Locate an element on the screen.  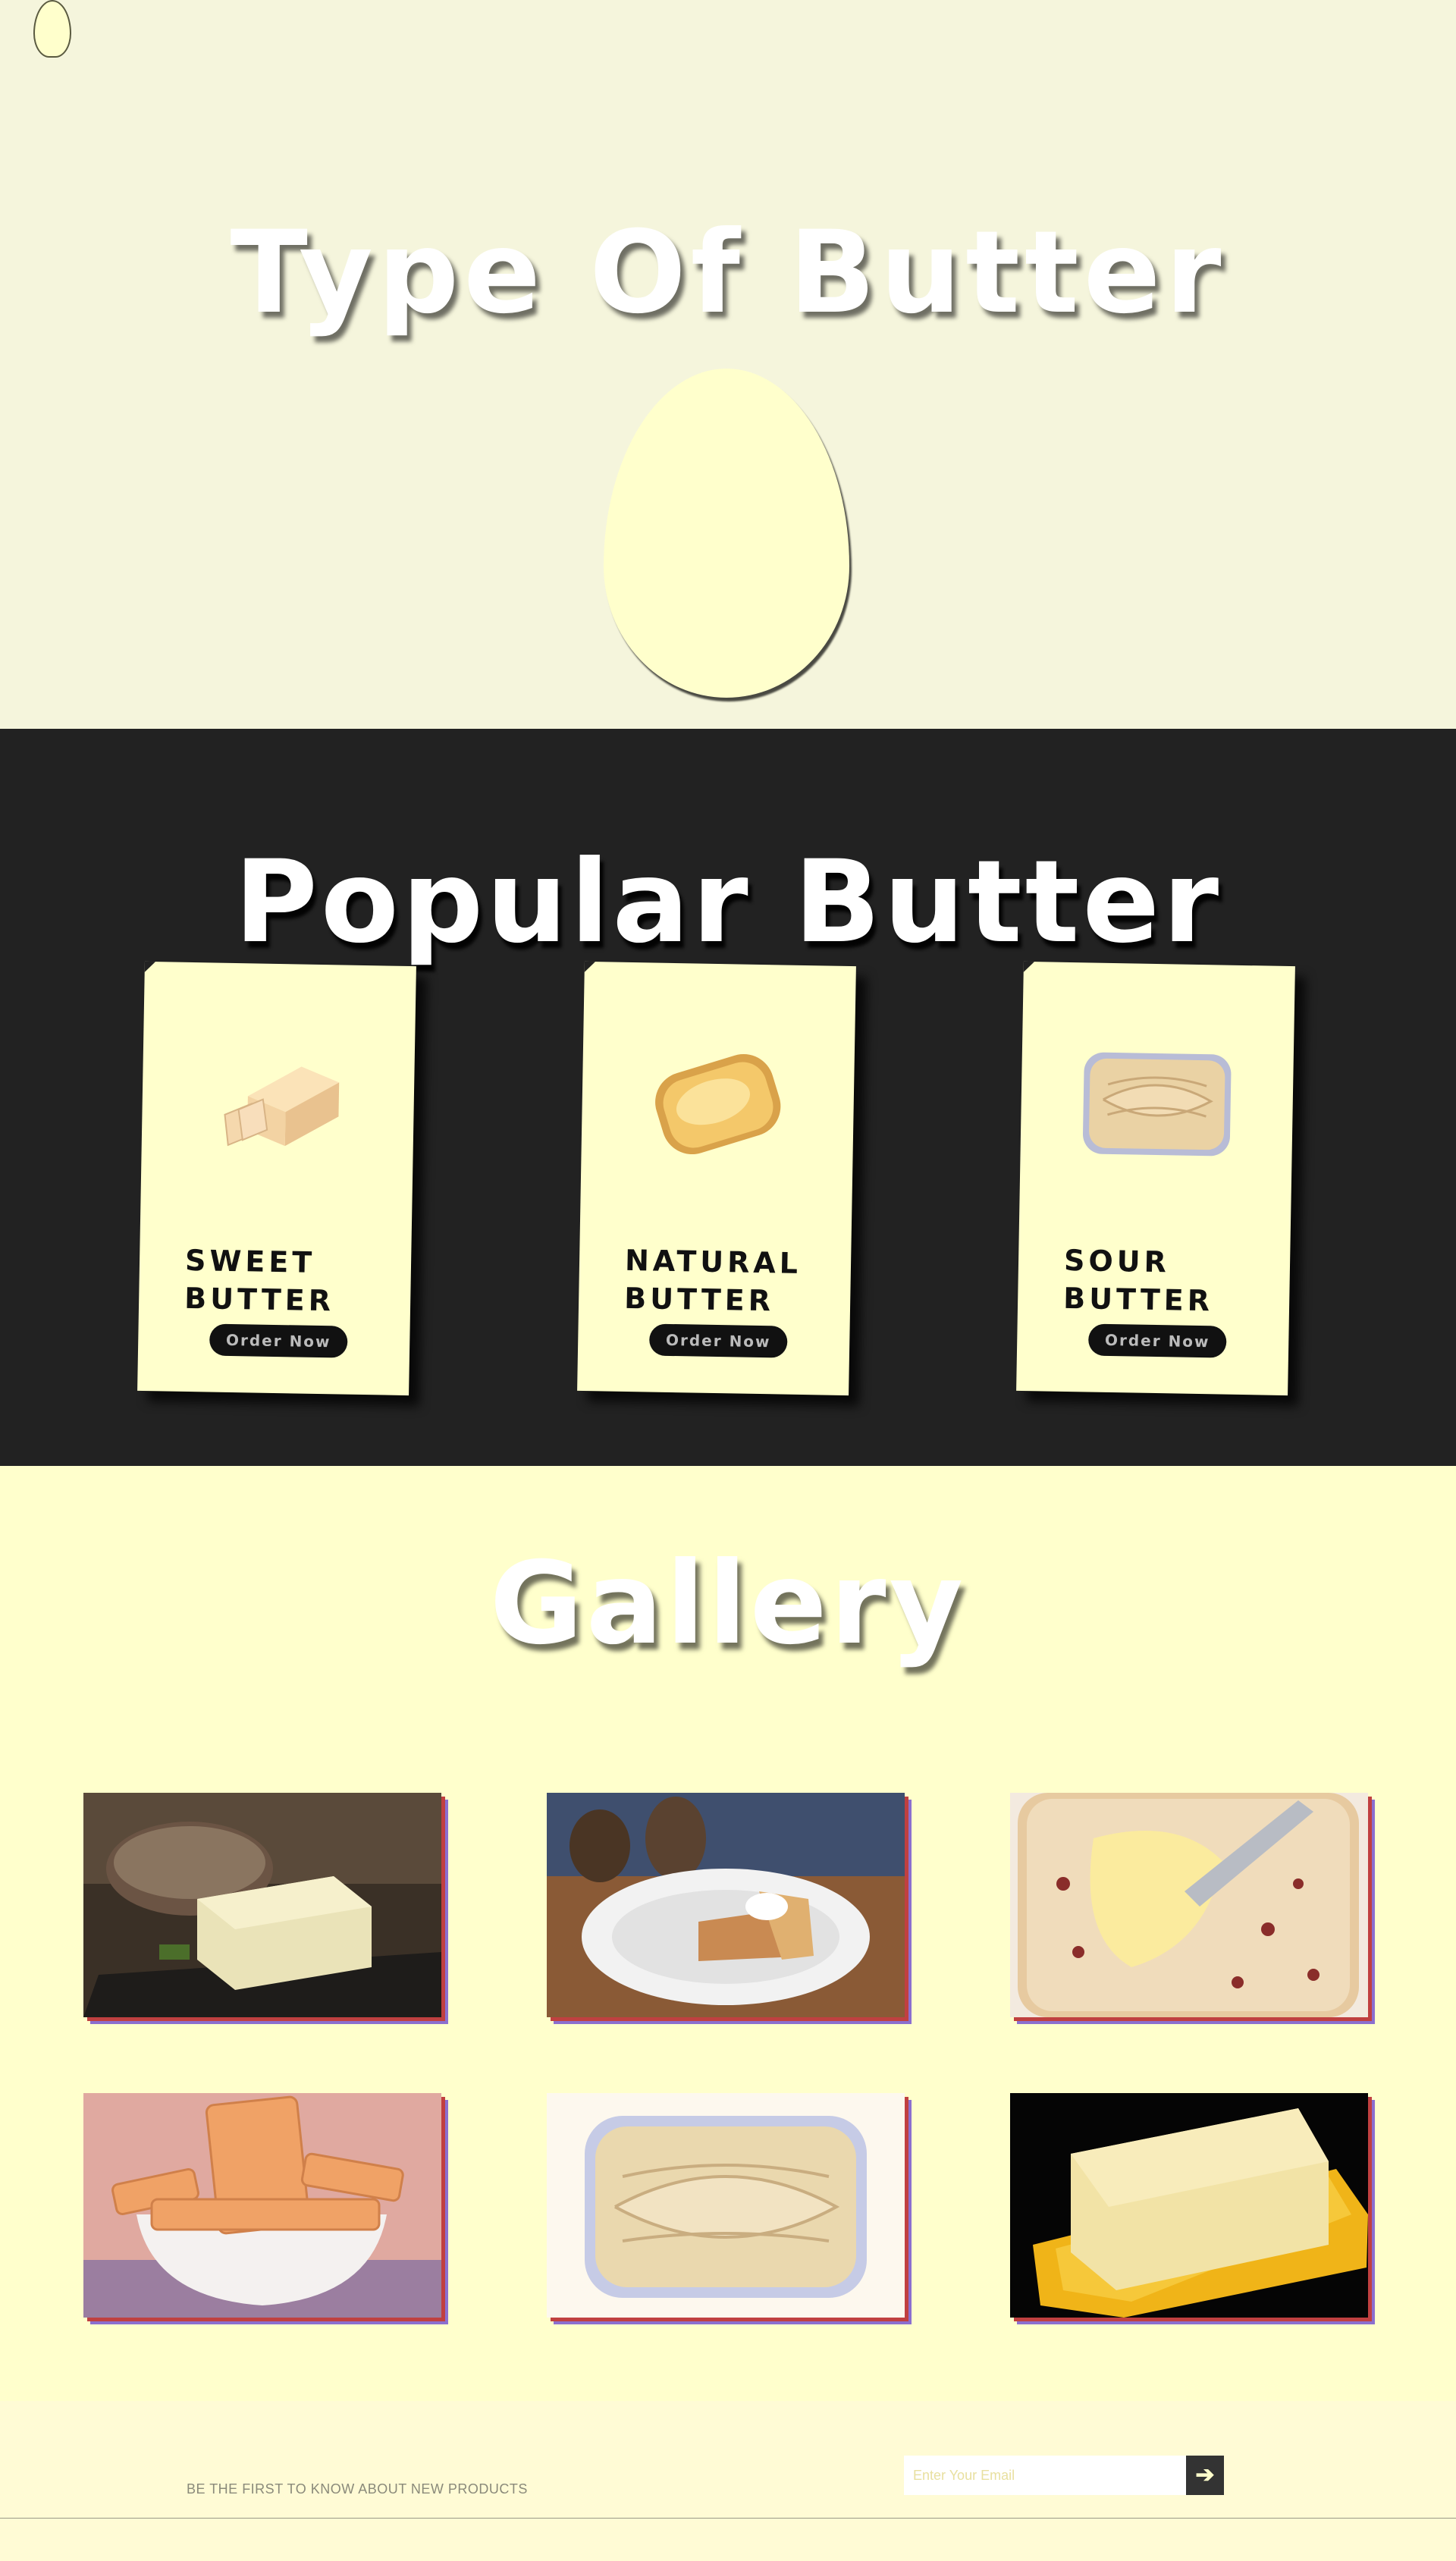
footer-divider is located at coordinates (728, 2518).